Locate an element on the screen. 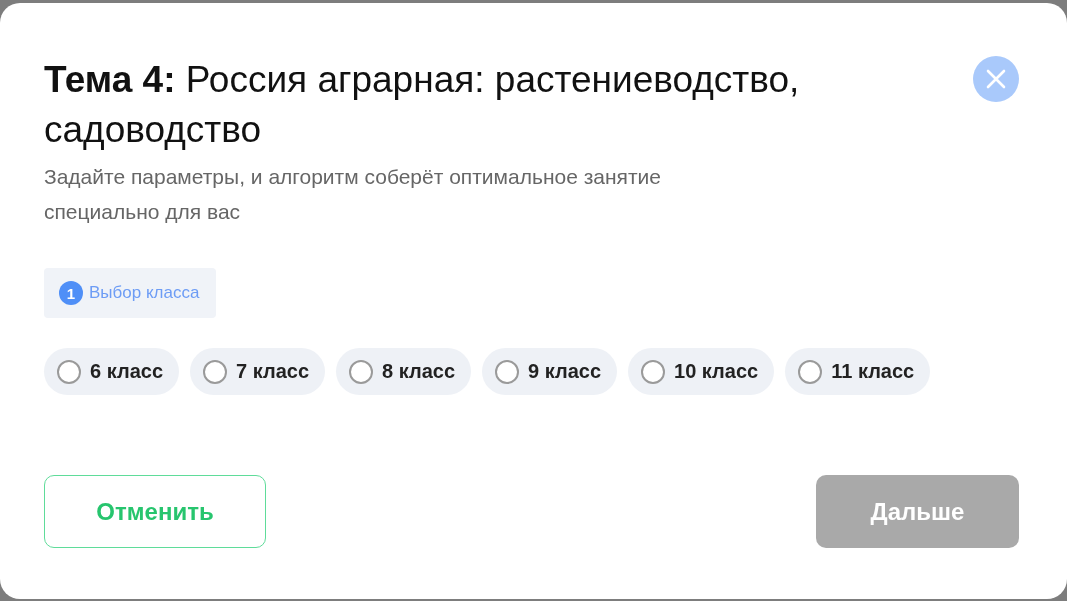 Image resolution: width=1067 pixels, height=601 pixels. grade-option: 9 класс is located at coordinates (550, 371).